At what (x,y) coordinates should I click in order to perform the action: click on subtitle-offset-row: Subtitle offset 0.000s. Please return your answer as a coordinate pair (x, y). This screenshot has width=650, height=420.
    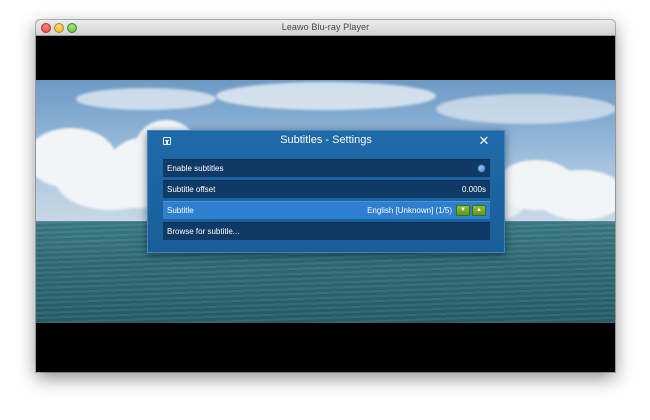
    Looking at the image, I should click on (326, 189).